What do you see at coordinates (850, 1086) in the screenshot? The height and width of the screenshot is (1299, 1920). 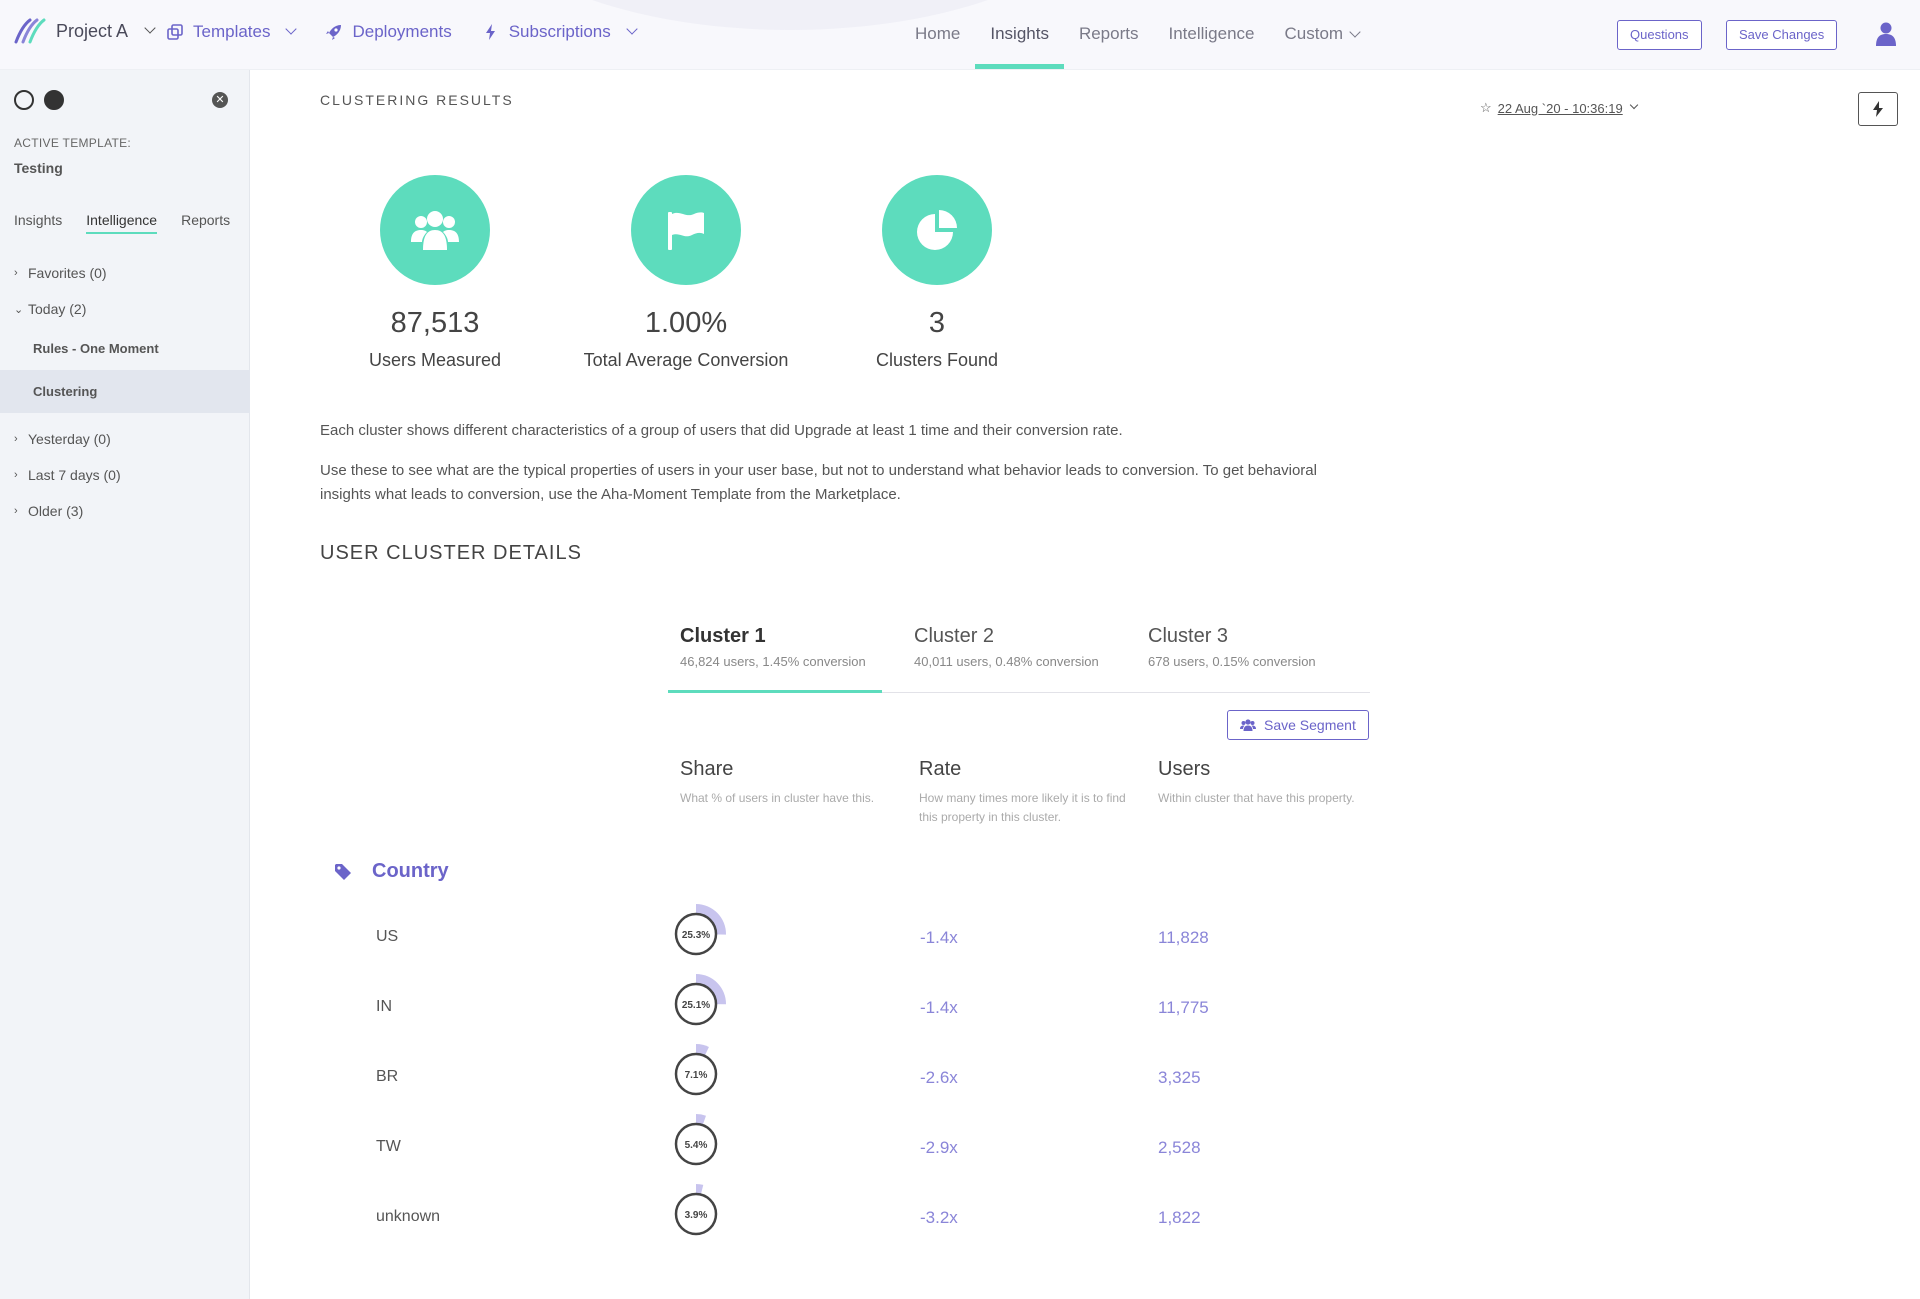 I see `table-row: BR 7.1% -2.6x 3,325` at bounding box center [850, 1086].